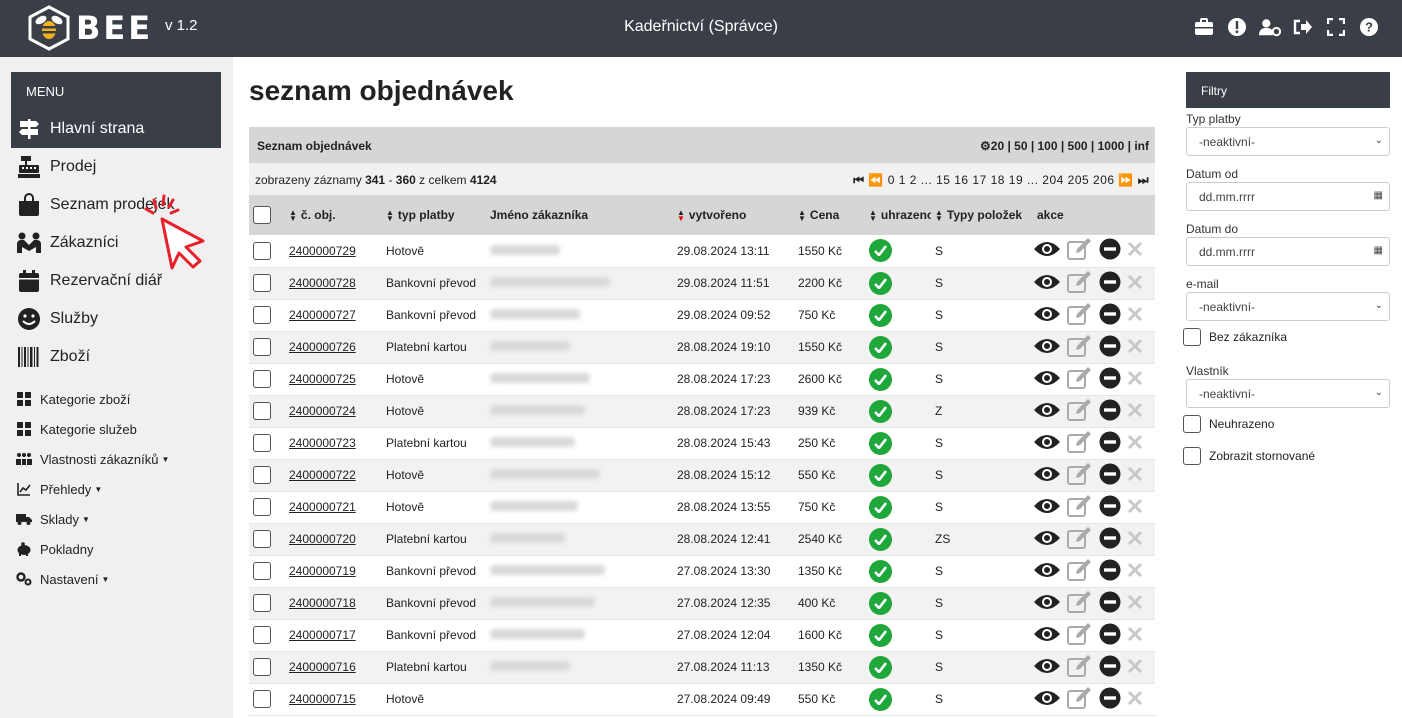  Describe the element at coordinates (1235, 337) in the screenshot. I see `no-customer-checkbox-row: Bez zákazníka` at that location.